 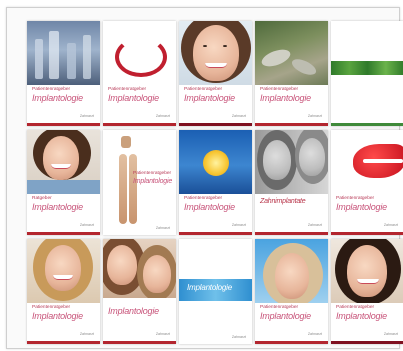 I want to click on mother-daughter-photo, so click(x=139, y=269).